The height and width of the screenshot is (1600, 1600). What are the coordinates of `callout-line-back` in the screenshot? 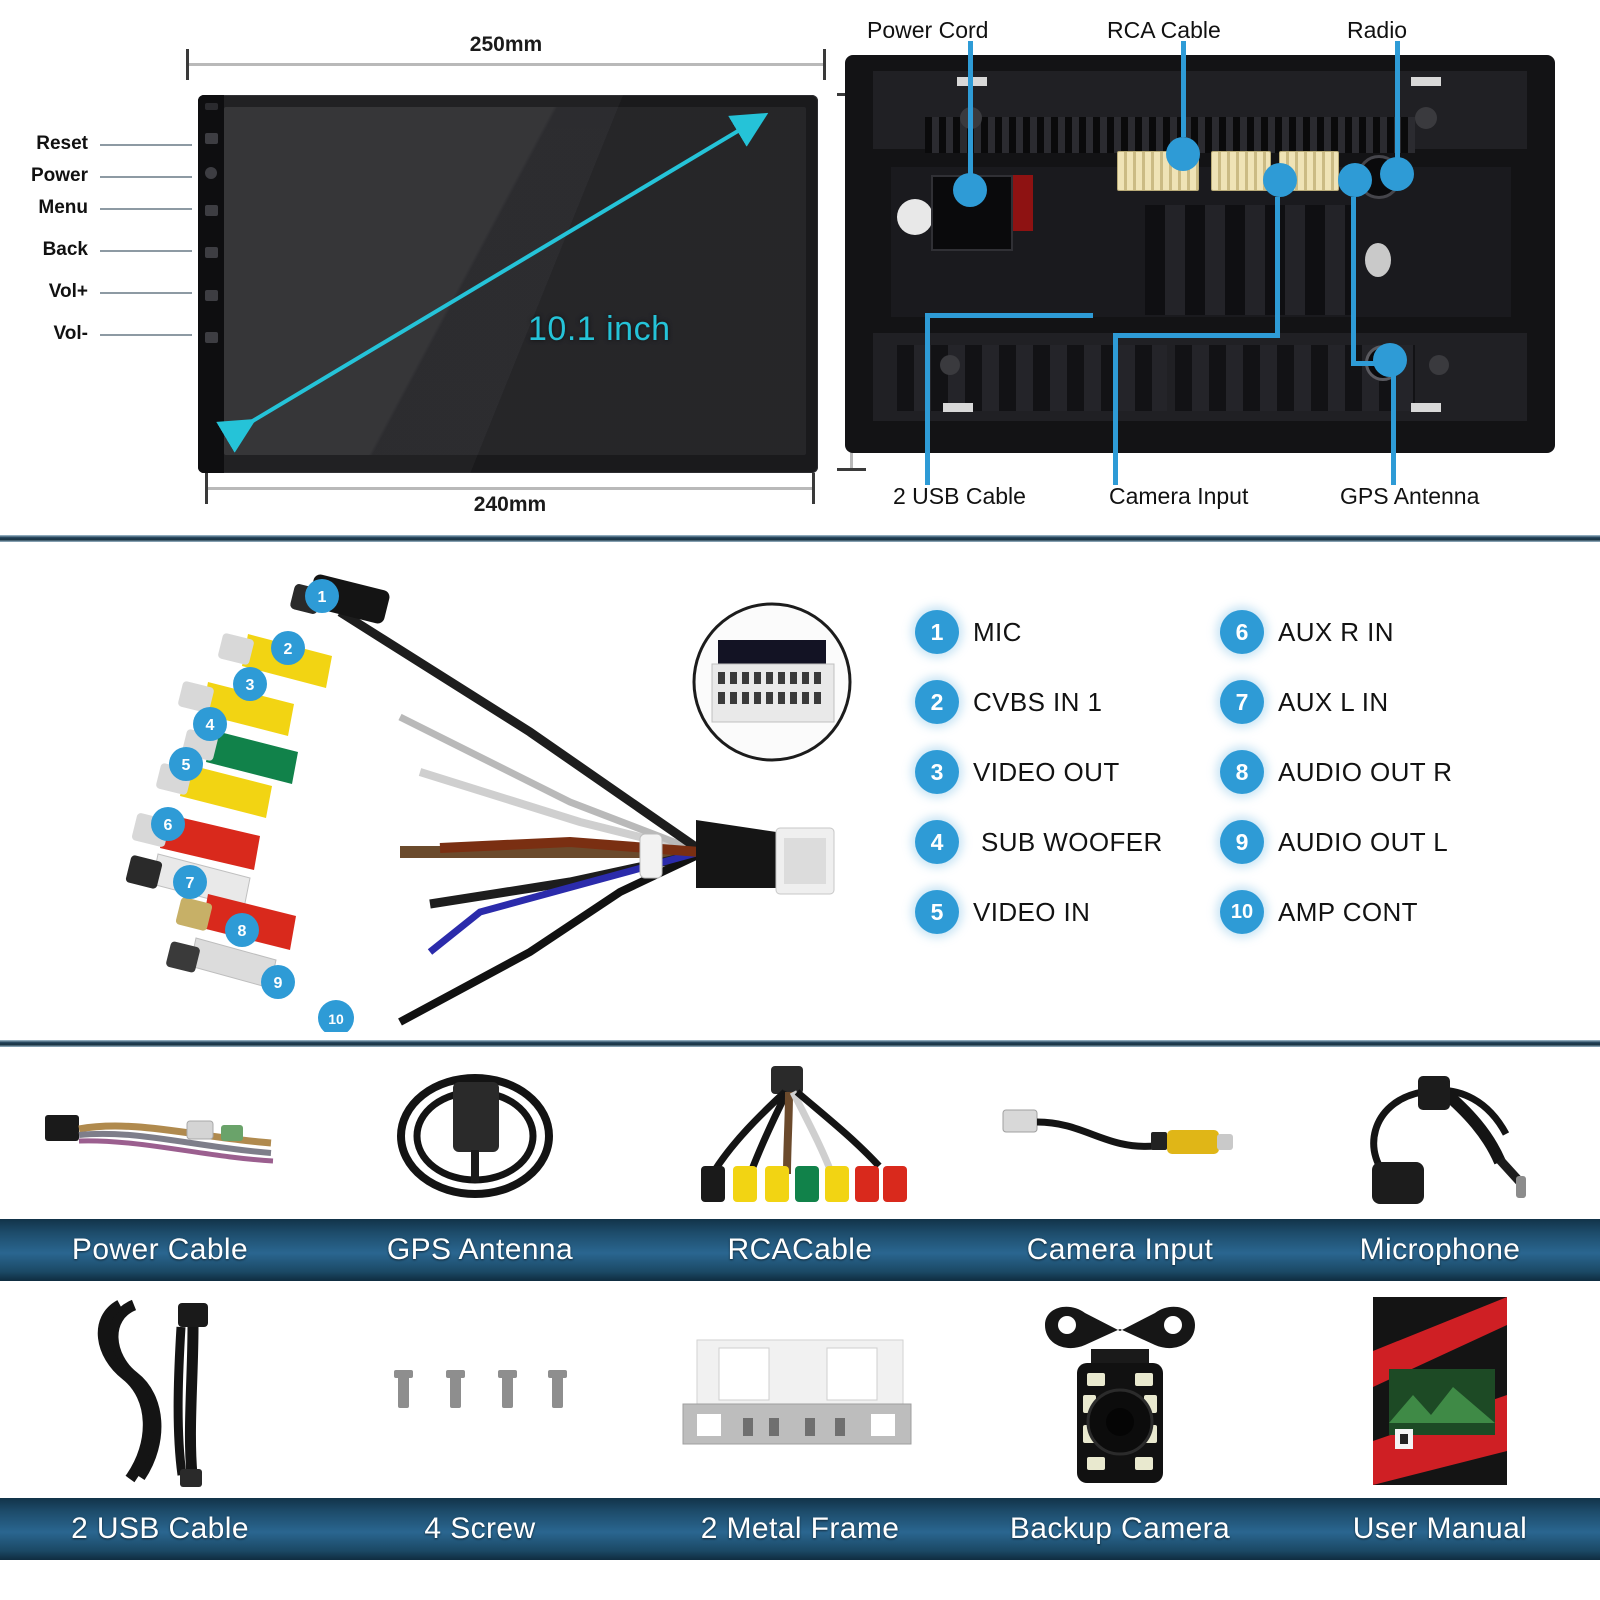 It's located at (146, 251).